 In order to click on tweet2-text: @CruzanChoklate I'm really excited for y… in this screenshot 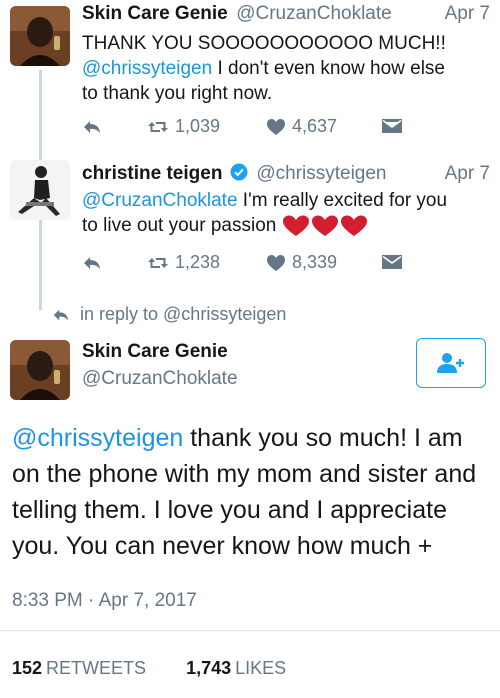, I will do `click(287, 213)`.